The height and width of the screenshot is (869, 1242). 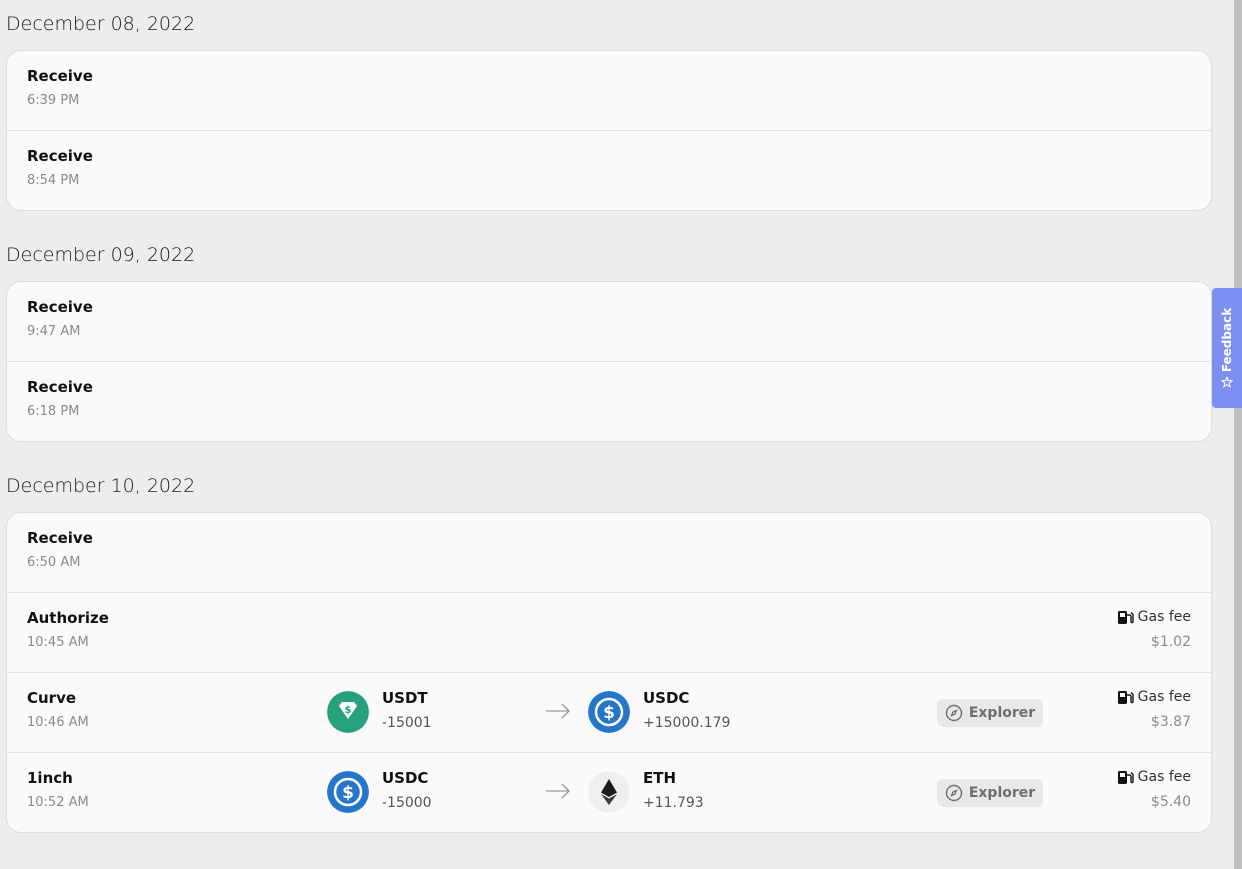 What do you see at coordinates (101, 24) in the screenshot?
I see `date-header: December 08, 2022` at bounding box center [101, 24].